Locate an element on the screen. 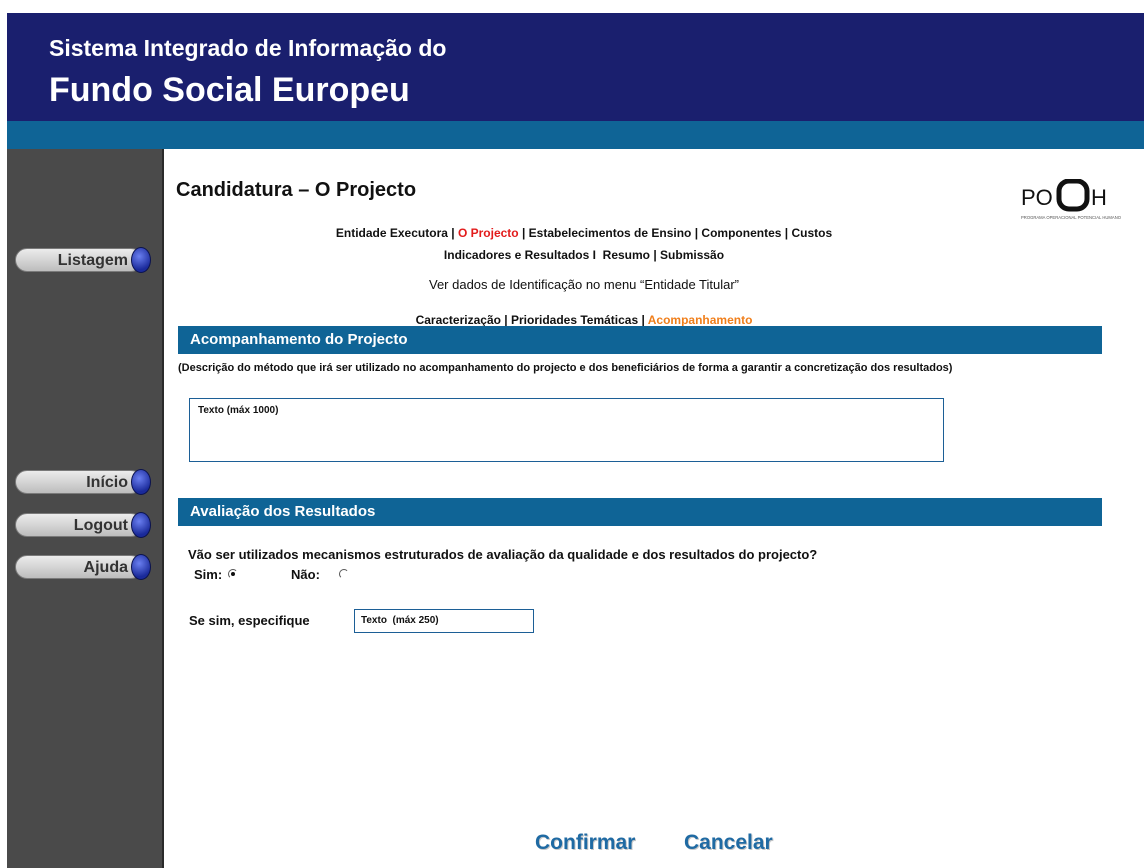  sidebar-item-ajuda: Ajuda is located at coordinates (85, 567).